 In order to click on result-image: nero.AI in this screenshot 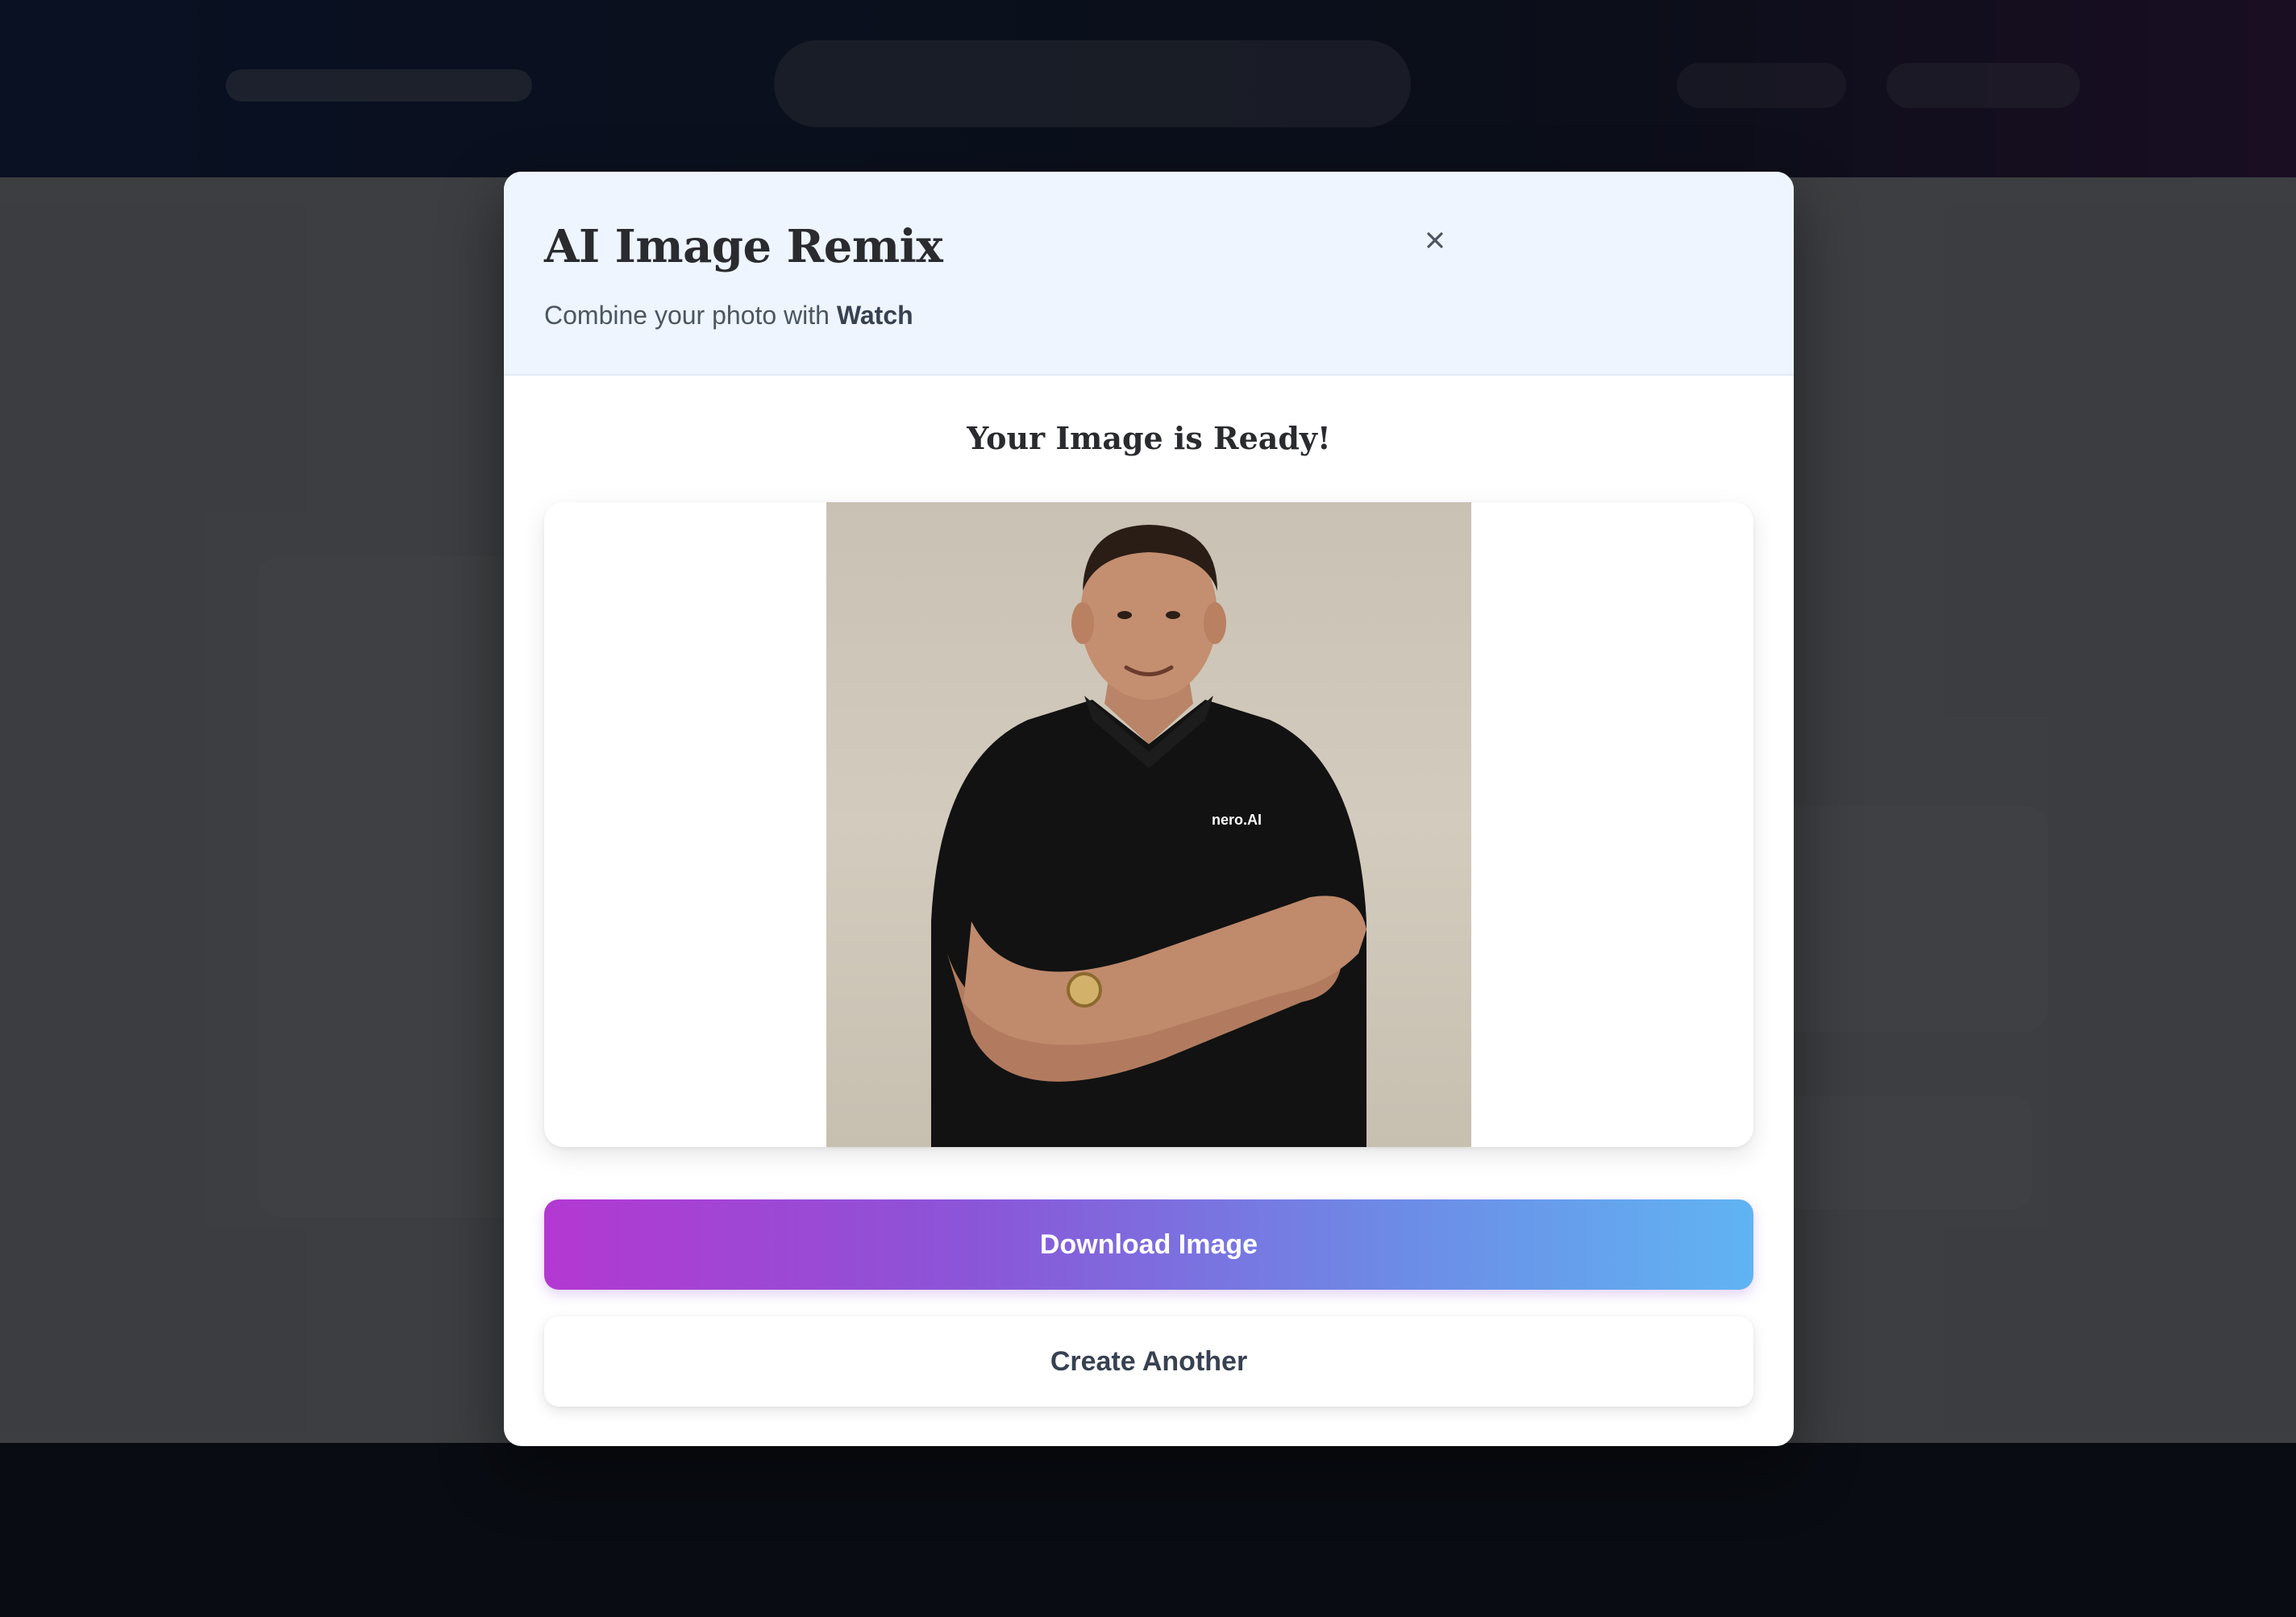, I will do `click(1148, 824)`.